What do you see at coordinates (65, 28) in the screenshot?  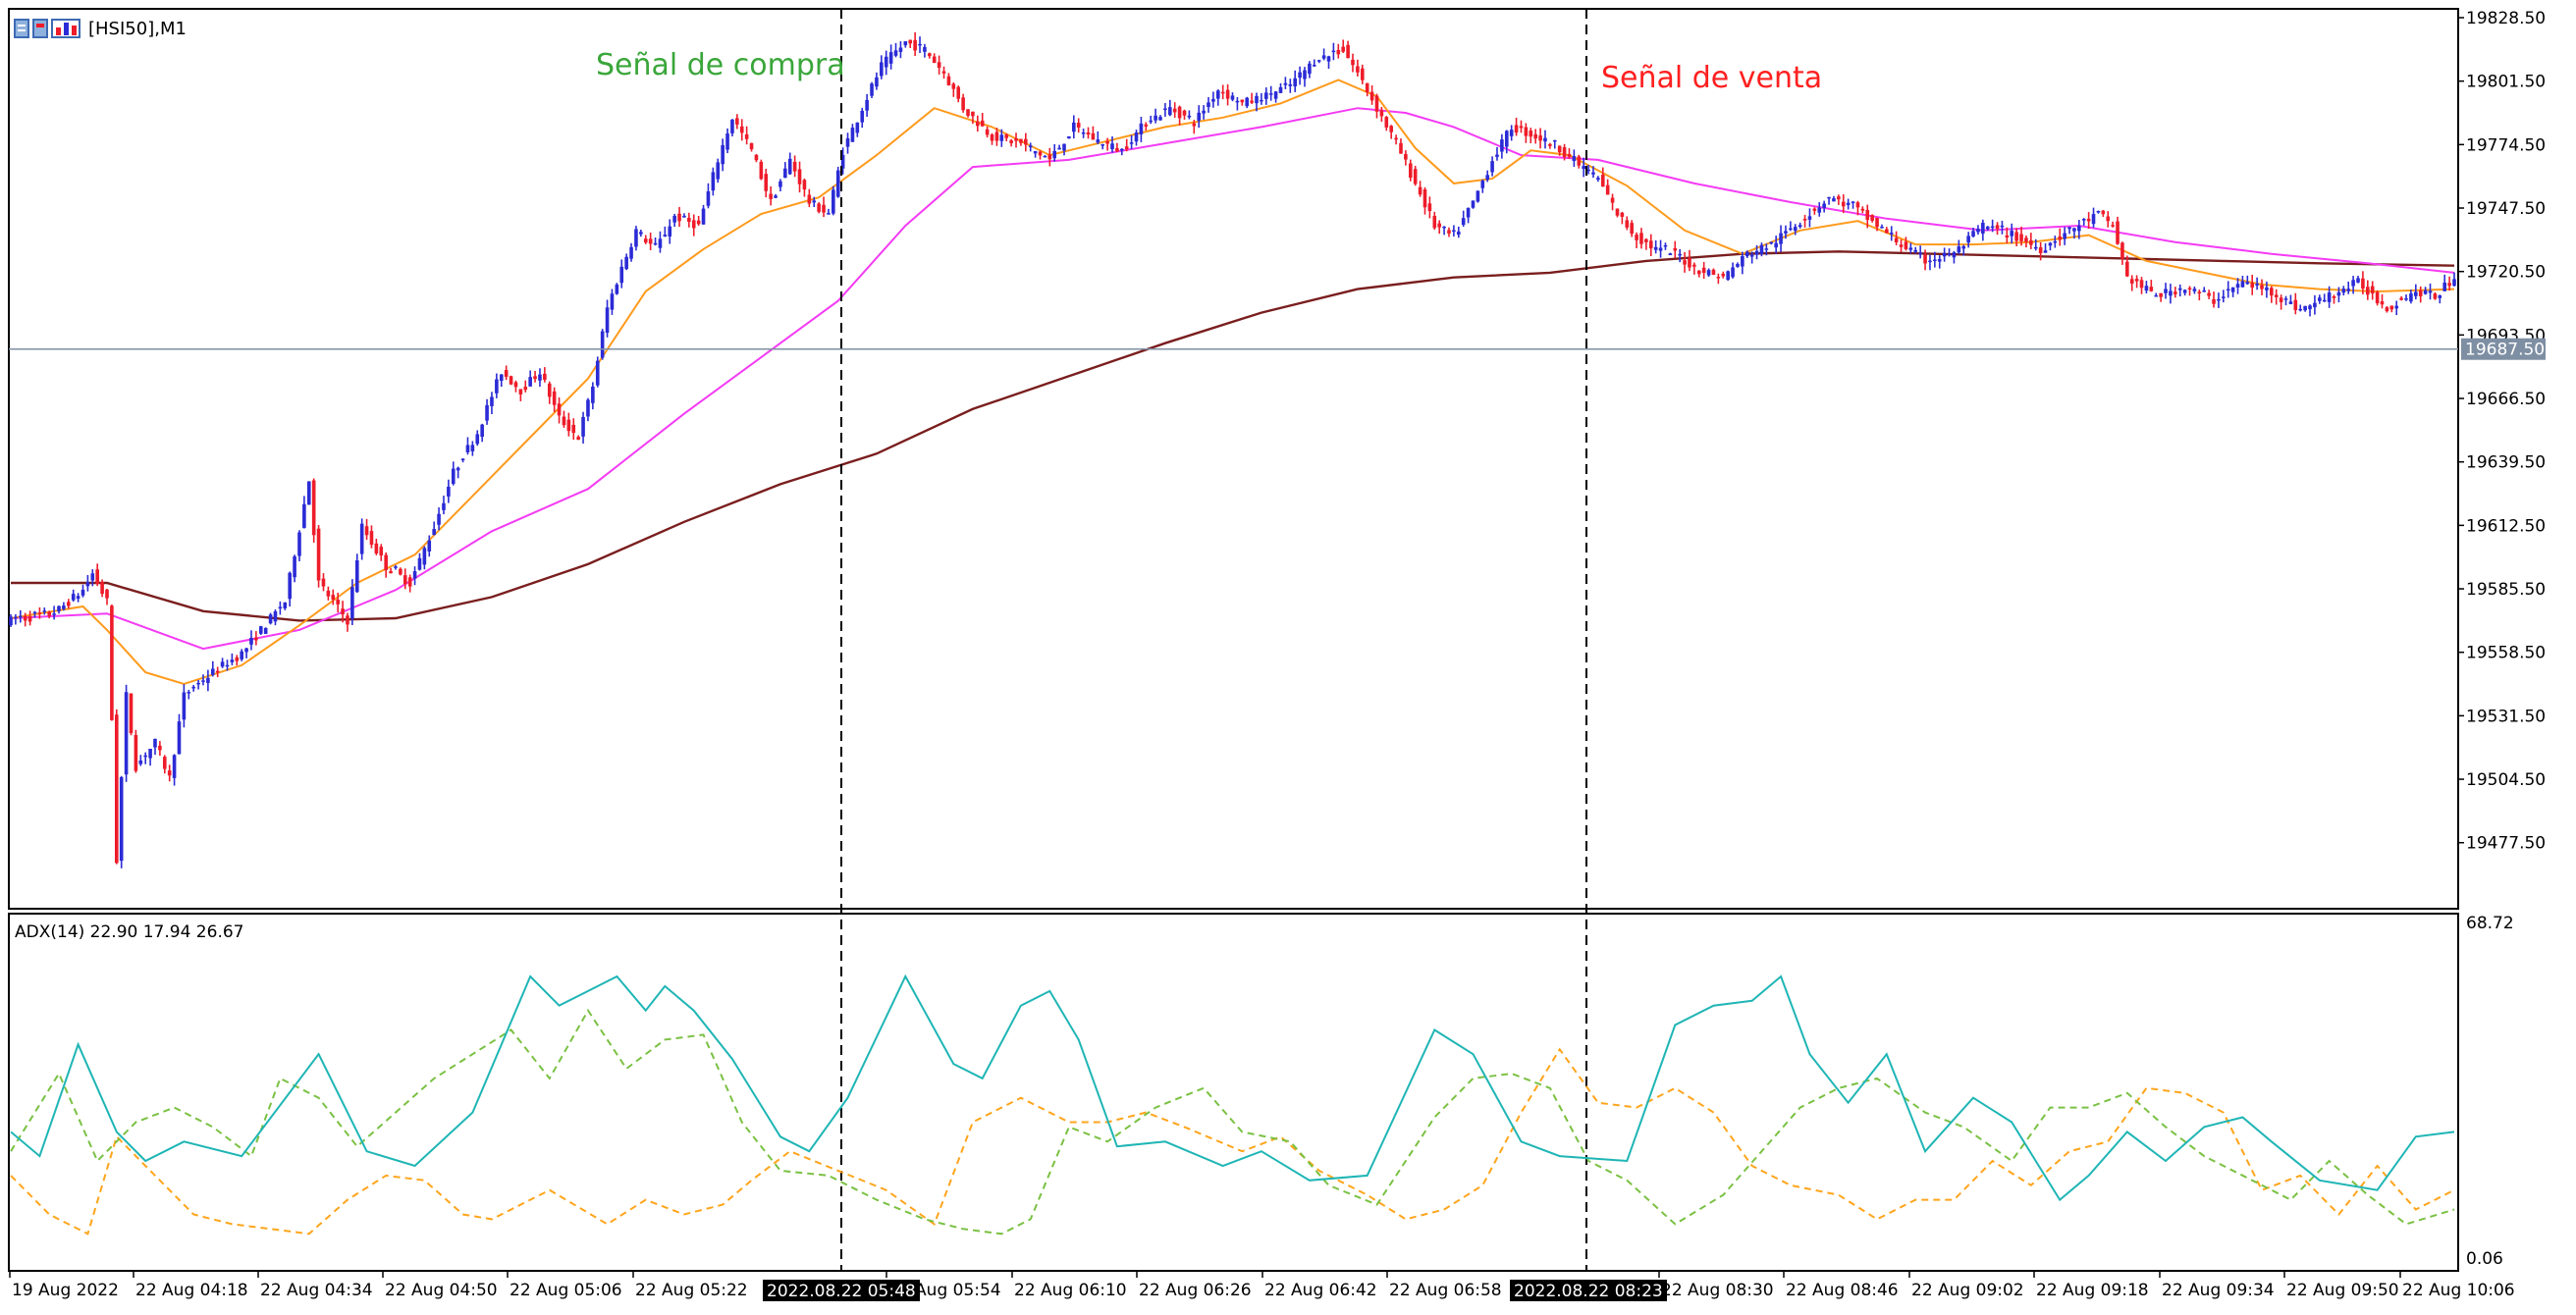 I see `chart-bars-icon` at bounding box center [65, 28].